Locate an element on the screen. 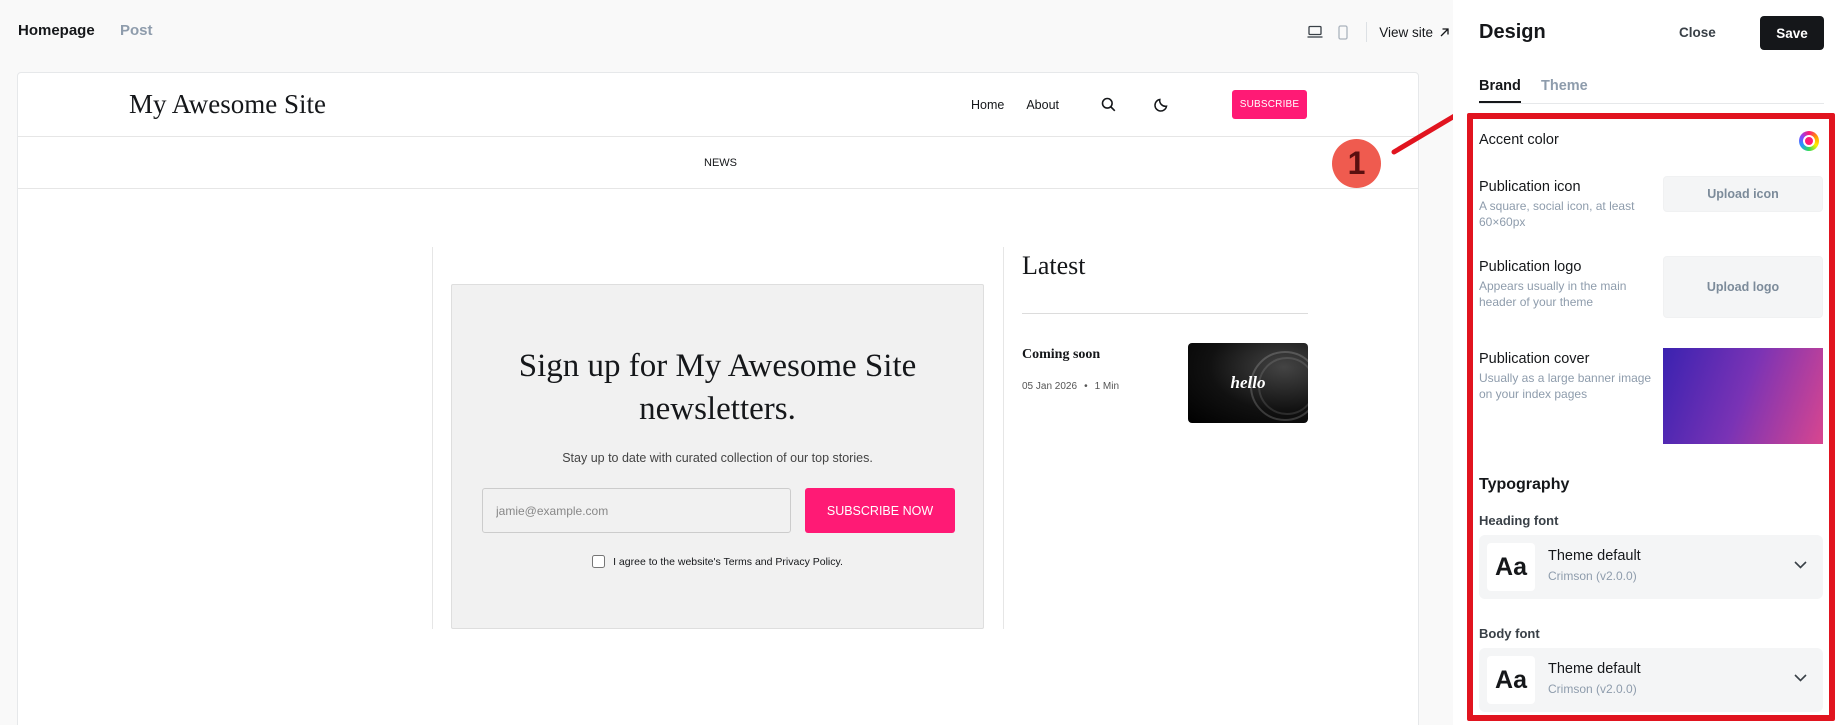 This screenshot has height=725, width=1839. subscribe-now-button: SUBSCRIBE NOW is located at coordinates (880, 510).